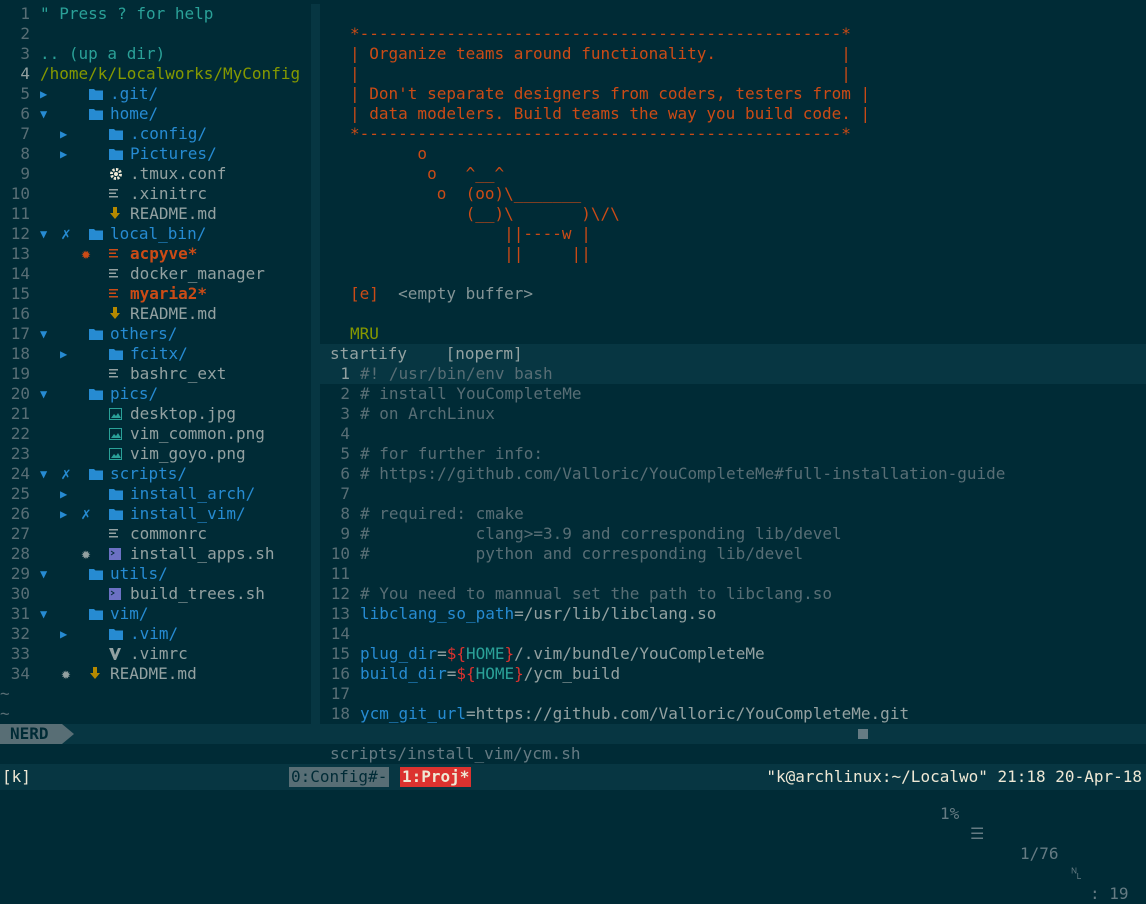 This screenshot has width=1146, height=904. What do you see at coordinates (340, 713) in the screenshot?
I see `line-number: 18` at bounding box center [340, 713].